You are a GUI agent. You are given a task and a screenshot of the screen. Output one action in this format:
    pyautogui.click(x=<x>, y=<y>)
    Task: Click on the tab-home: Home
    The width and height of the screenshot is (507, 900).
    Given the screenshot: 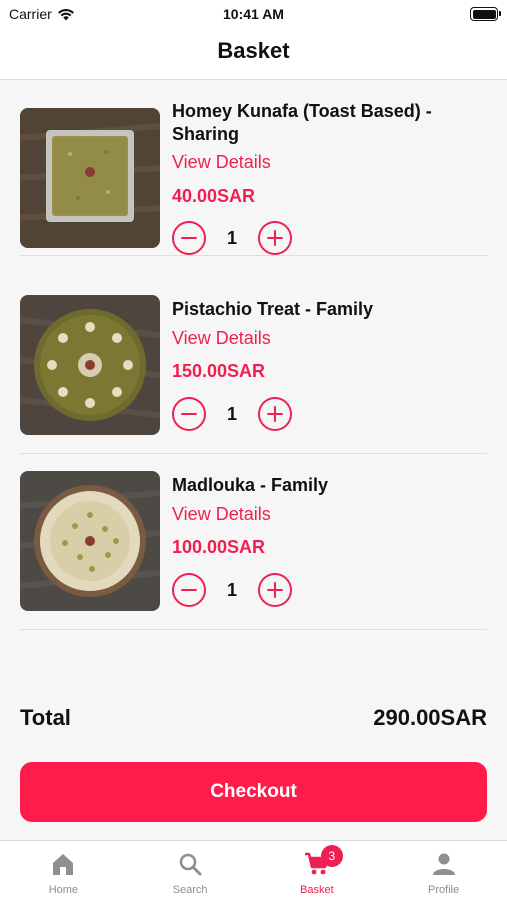 What is the action you would take?
    pyautogui.click(x=63, y=870)
    